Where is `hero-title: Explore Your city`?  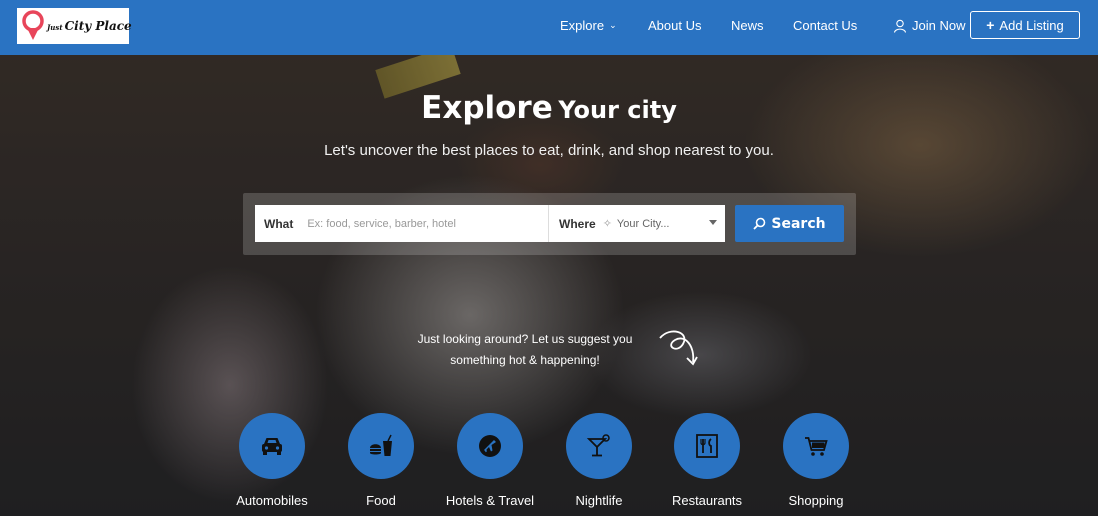 hero-title: Explore Your city is located at coordinates (549, 108).